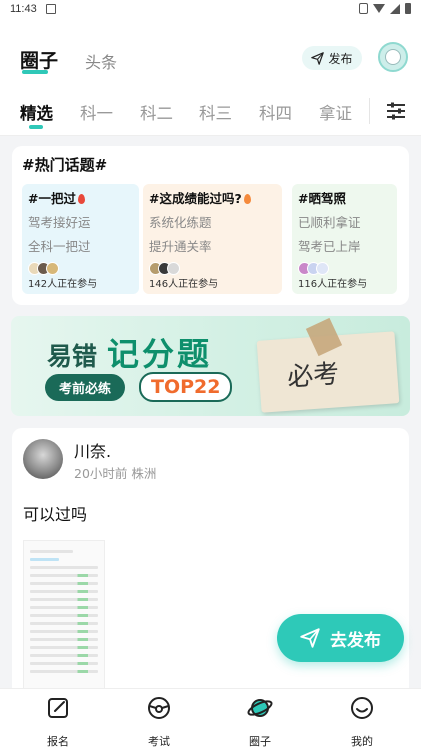  I want to click on user-avatar, so click(393, 57).